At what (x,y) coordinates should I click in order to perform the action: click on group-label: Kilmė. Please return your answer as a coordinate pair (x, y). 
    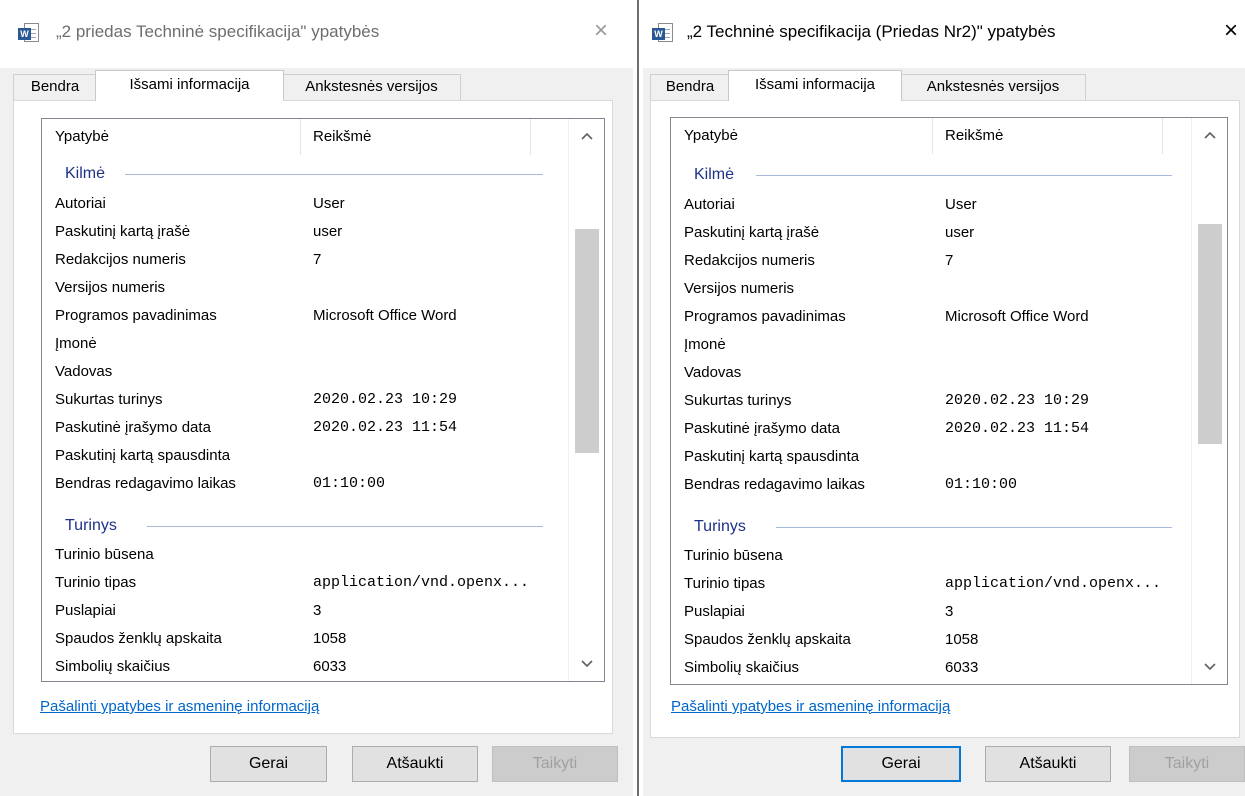
    Looking at the image, I should click on (85, 173).